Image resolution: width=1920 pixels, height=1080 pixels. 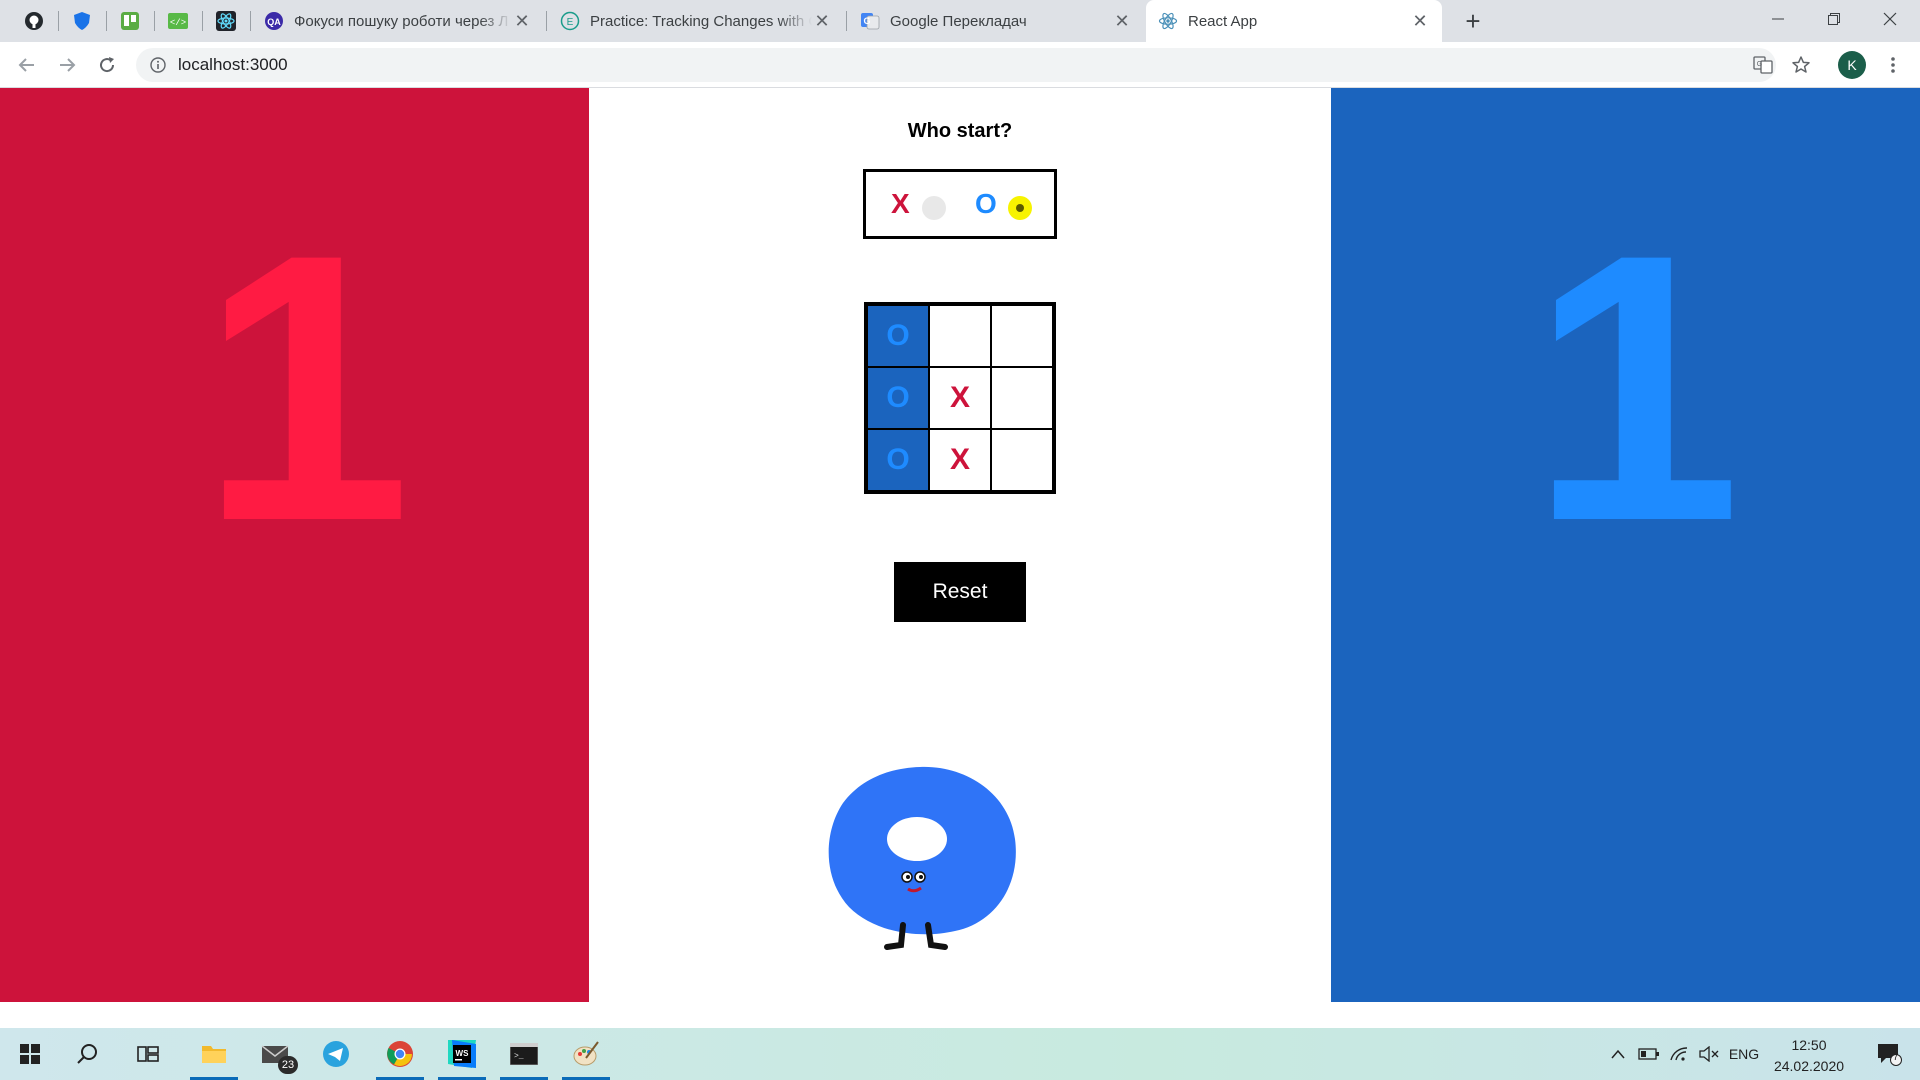 What do you see at coordinates (1020, 208) in the screenshot?
I see `radio-o-selected` at bounding box center [1020, 208].